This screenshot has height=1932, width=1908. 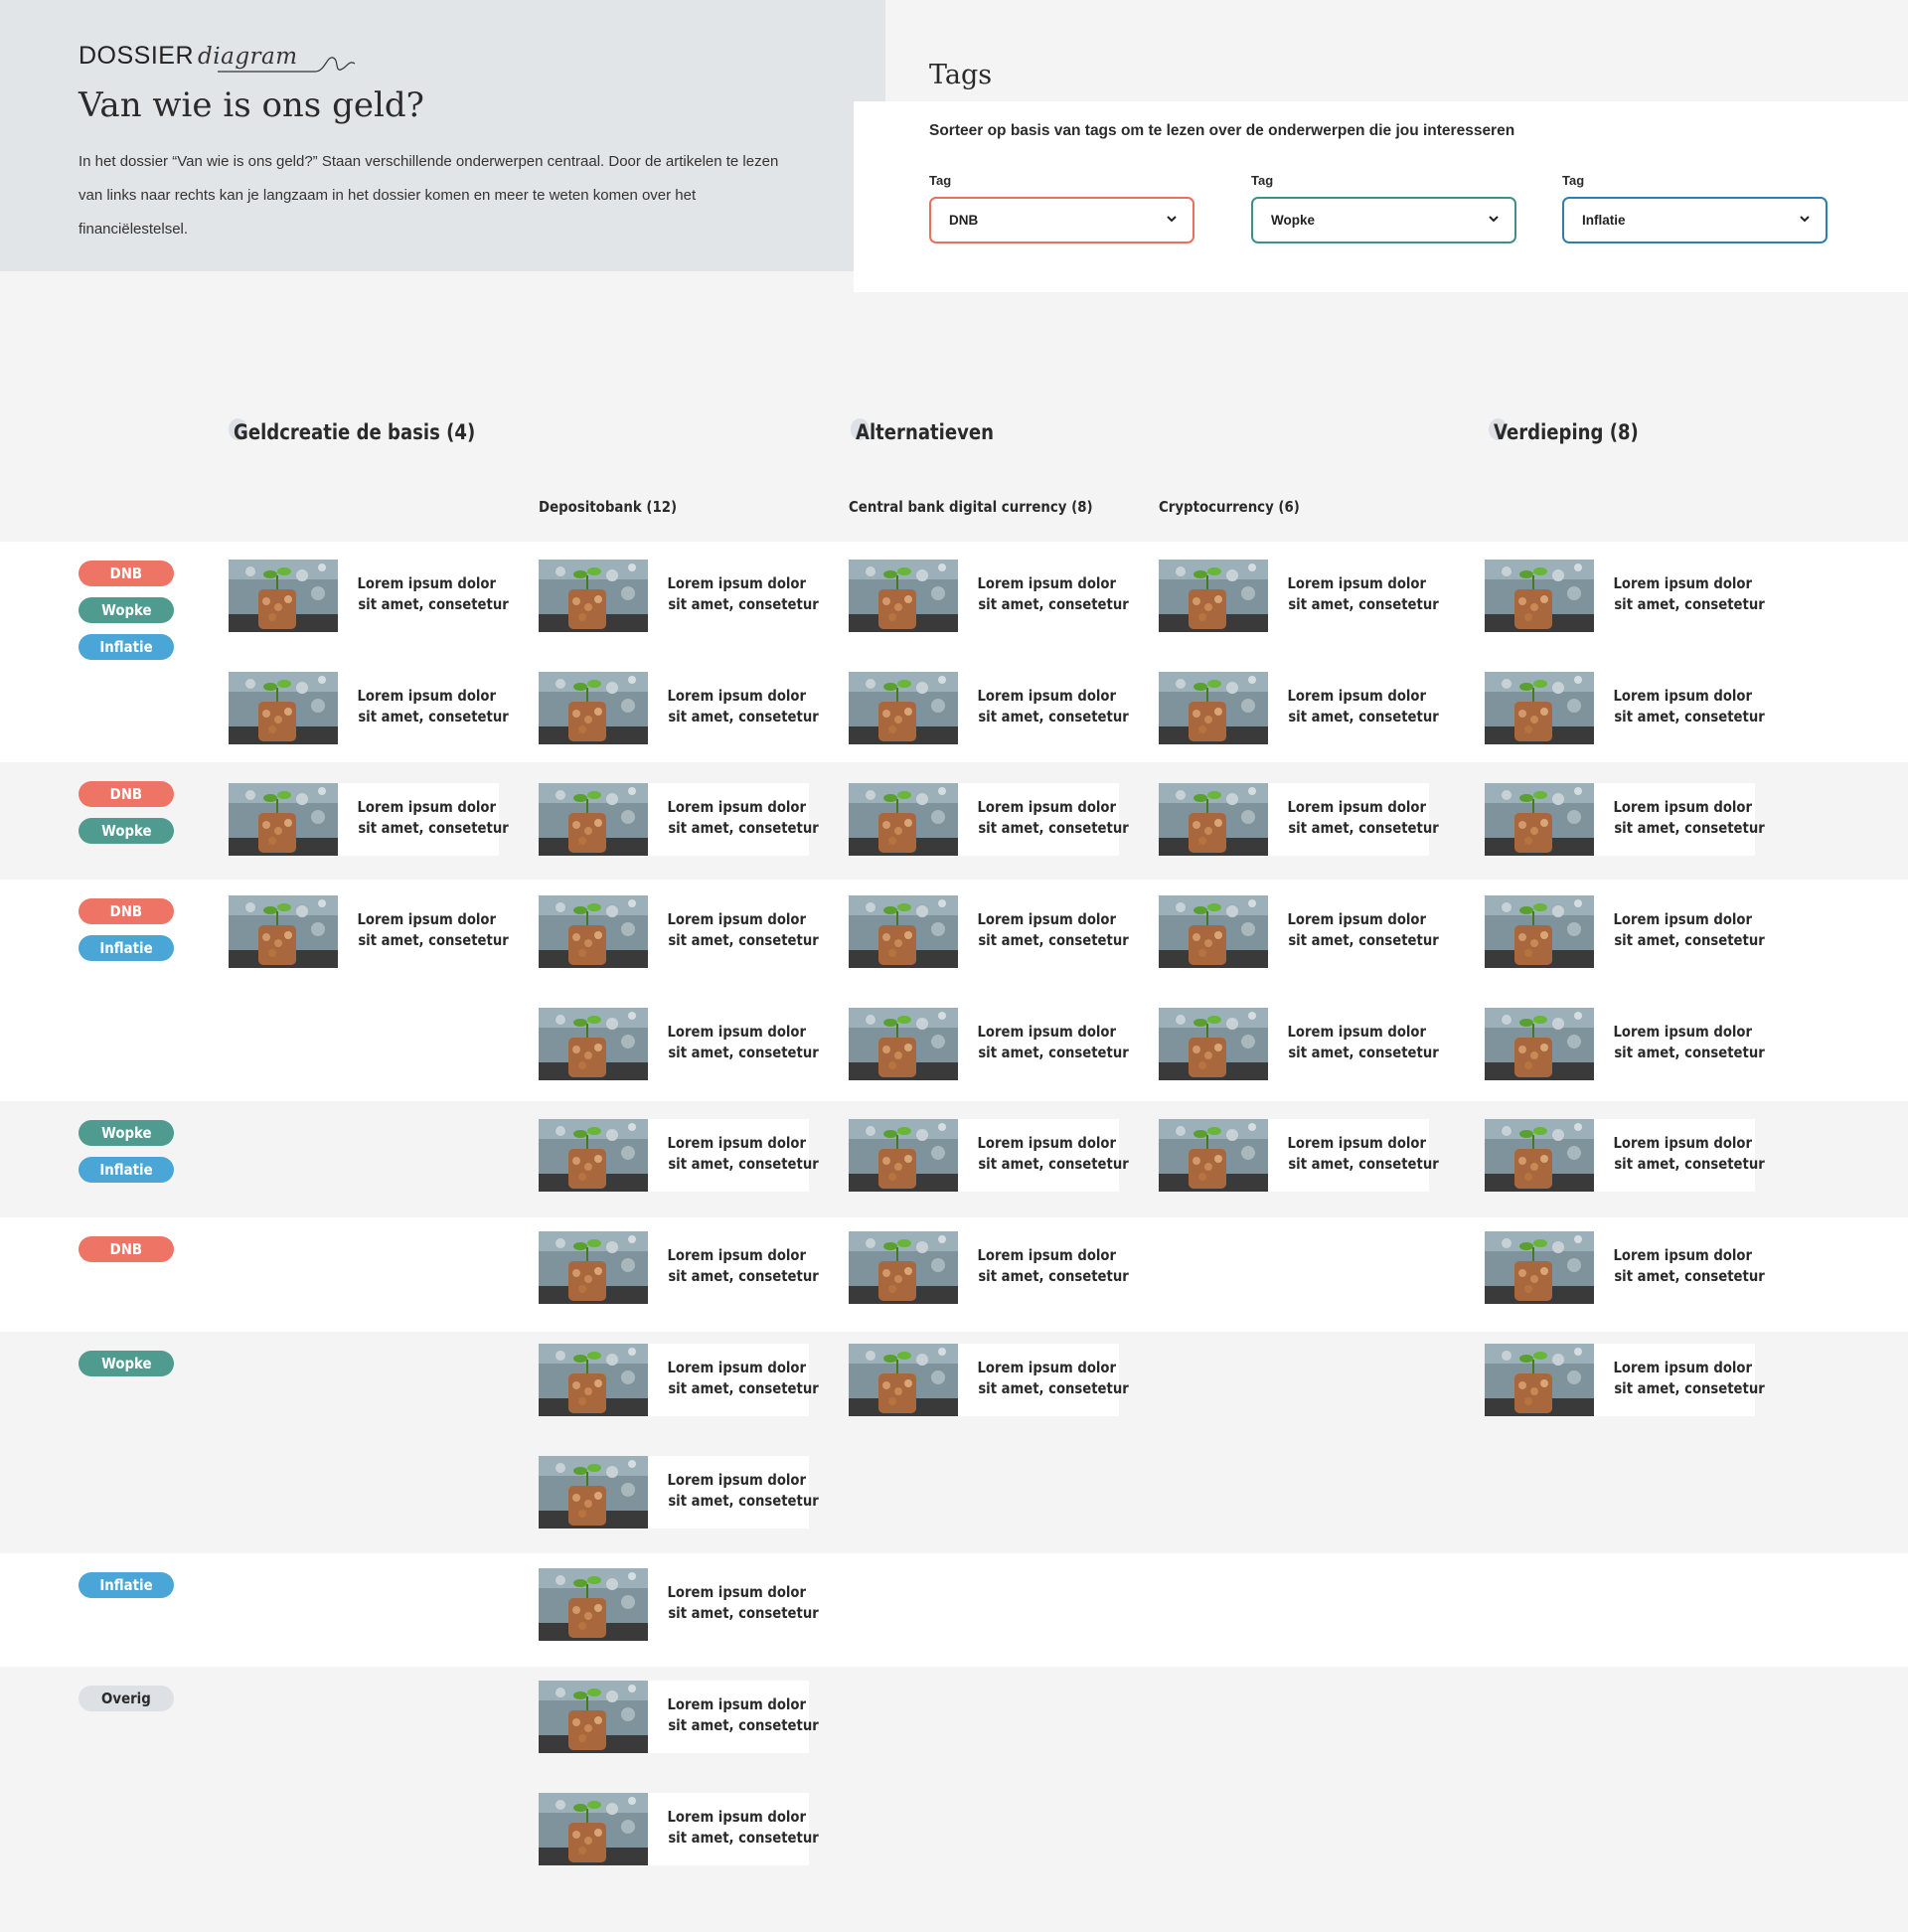 What do you see at coordinates (1604, 220) in the screenshot?
I see `tag-select-value: Inflatie` at bounding box center [1604, 220].